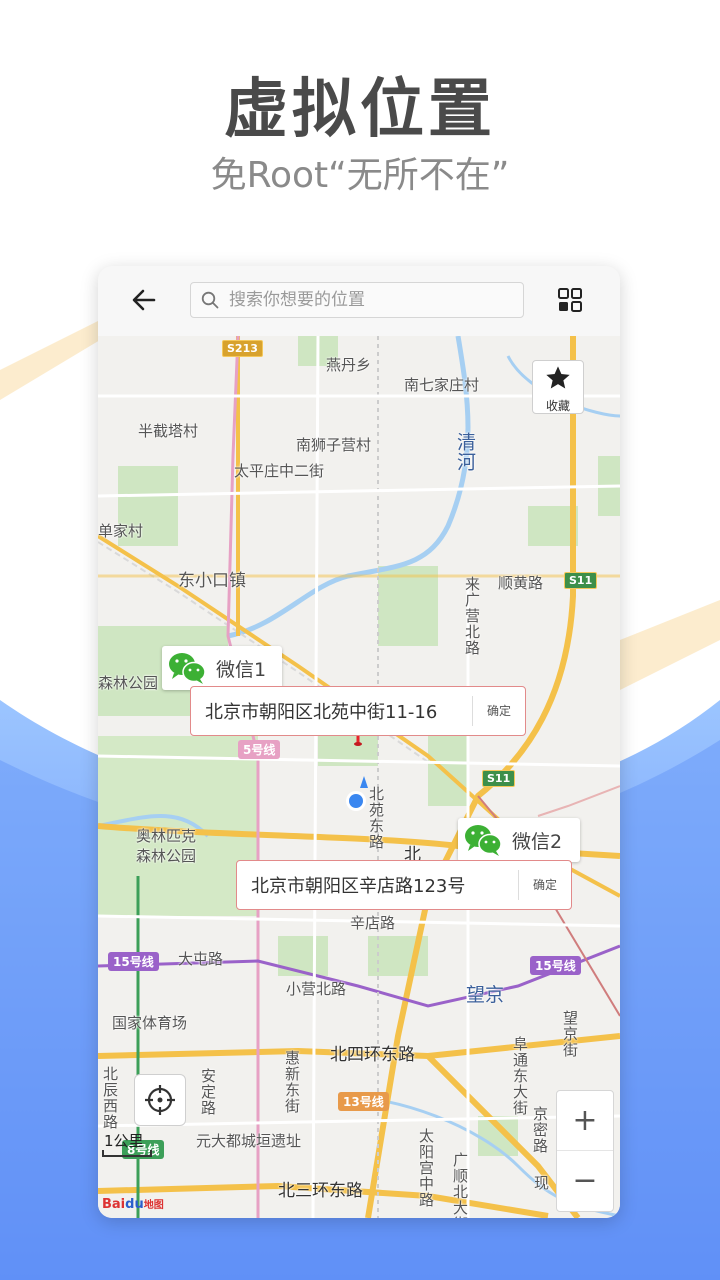 This screenshot has width=720, height=1280. What do you see at coordinates (124, 1141) in the screenshot?
I see `map-scale-label: 1公里` at bounding box center [124, 1141].